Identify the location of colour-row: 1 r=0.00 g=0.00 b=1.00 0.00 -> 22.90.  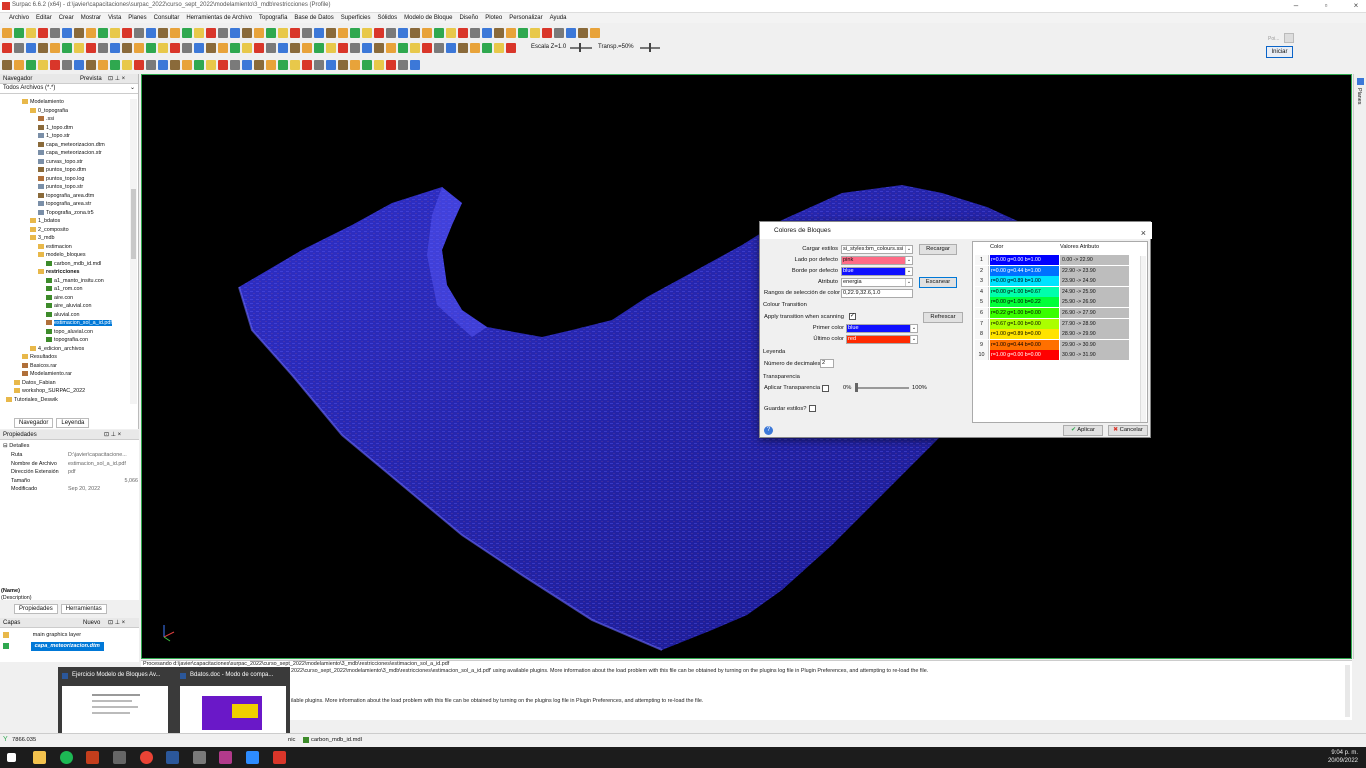
(1052, 260).